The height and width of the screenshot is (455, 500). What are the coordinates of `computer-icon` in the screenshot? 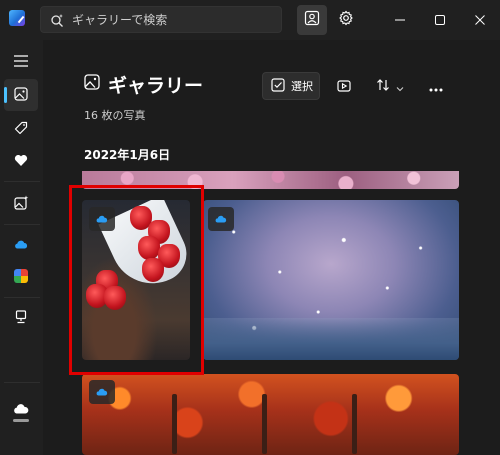 It's located at (21, 318).